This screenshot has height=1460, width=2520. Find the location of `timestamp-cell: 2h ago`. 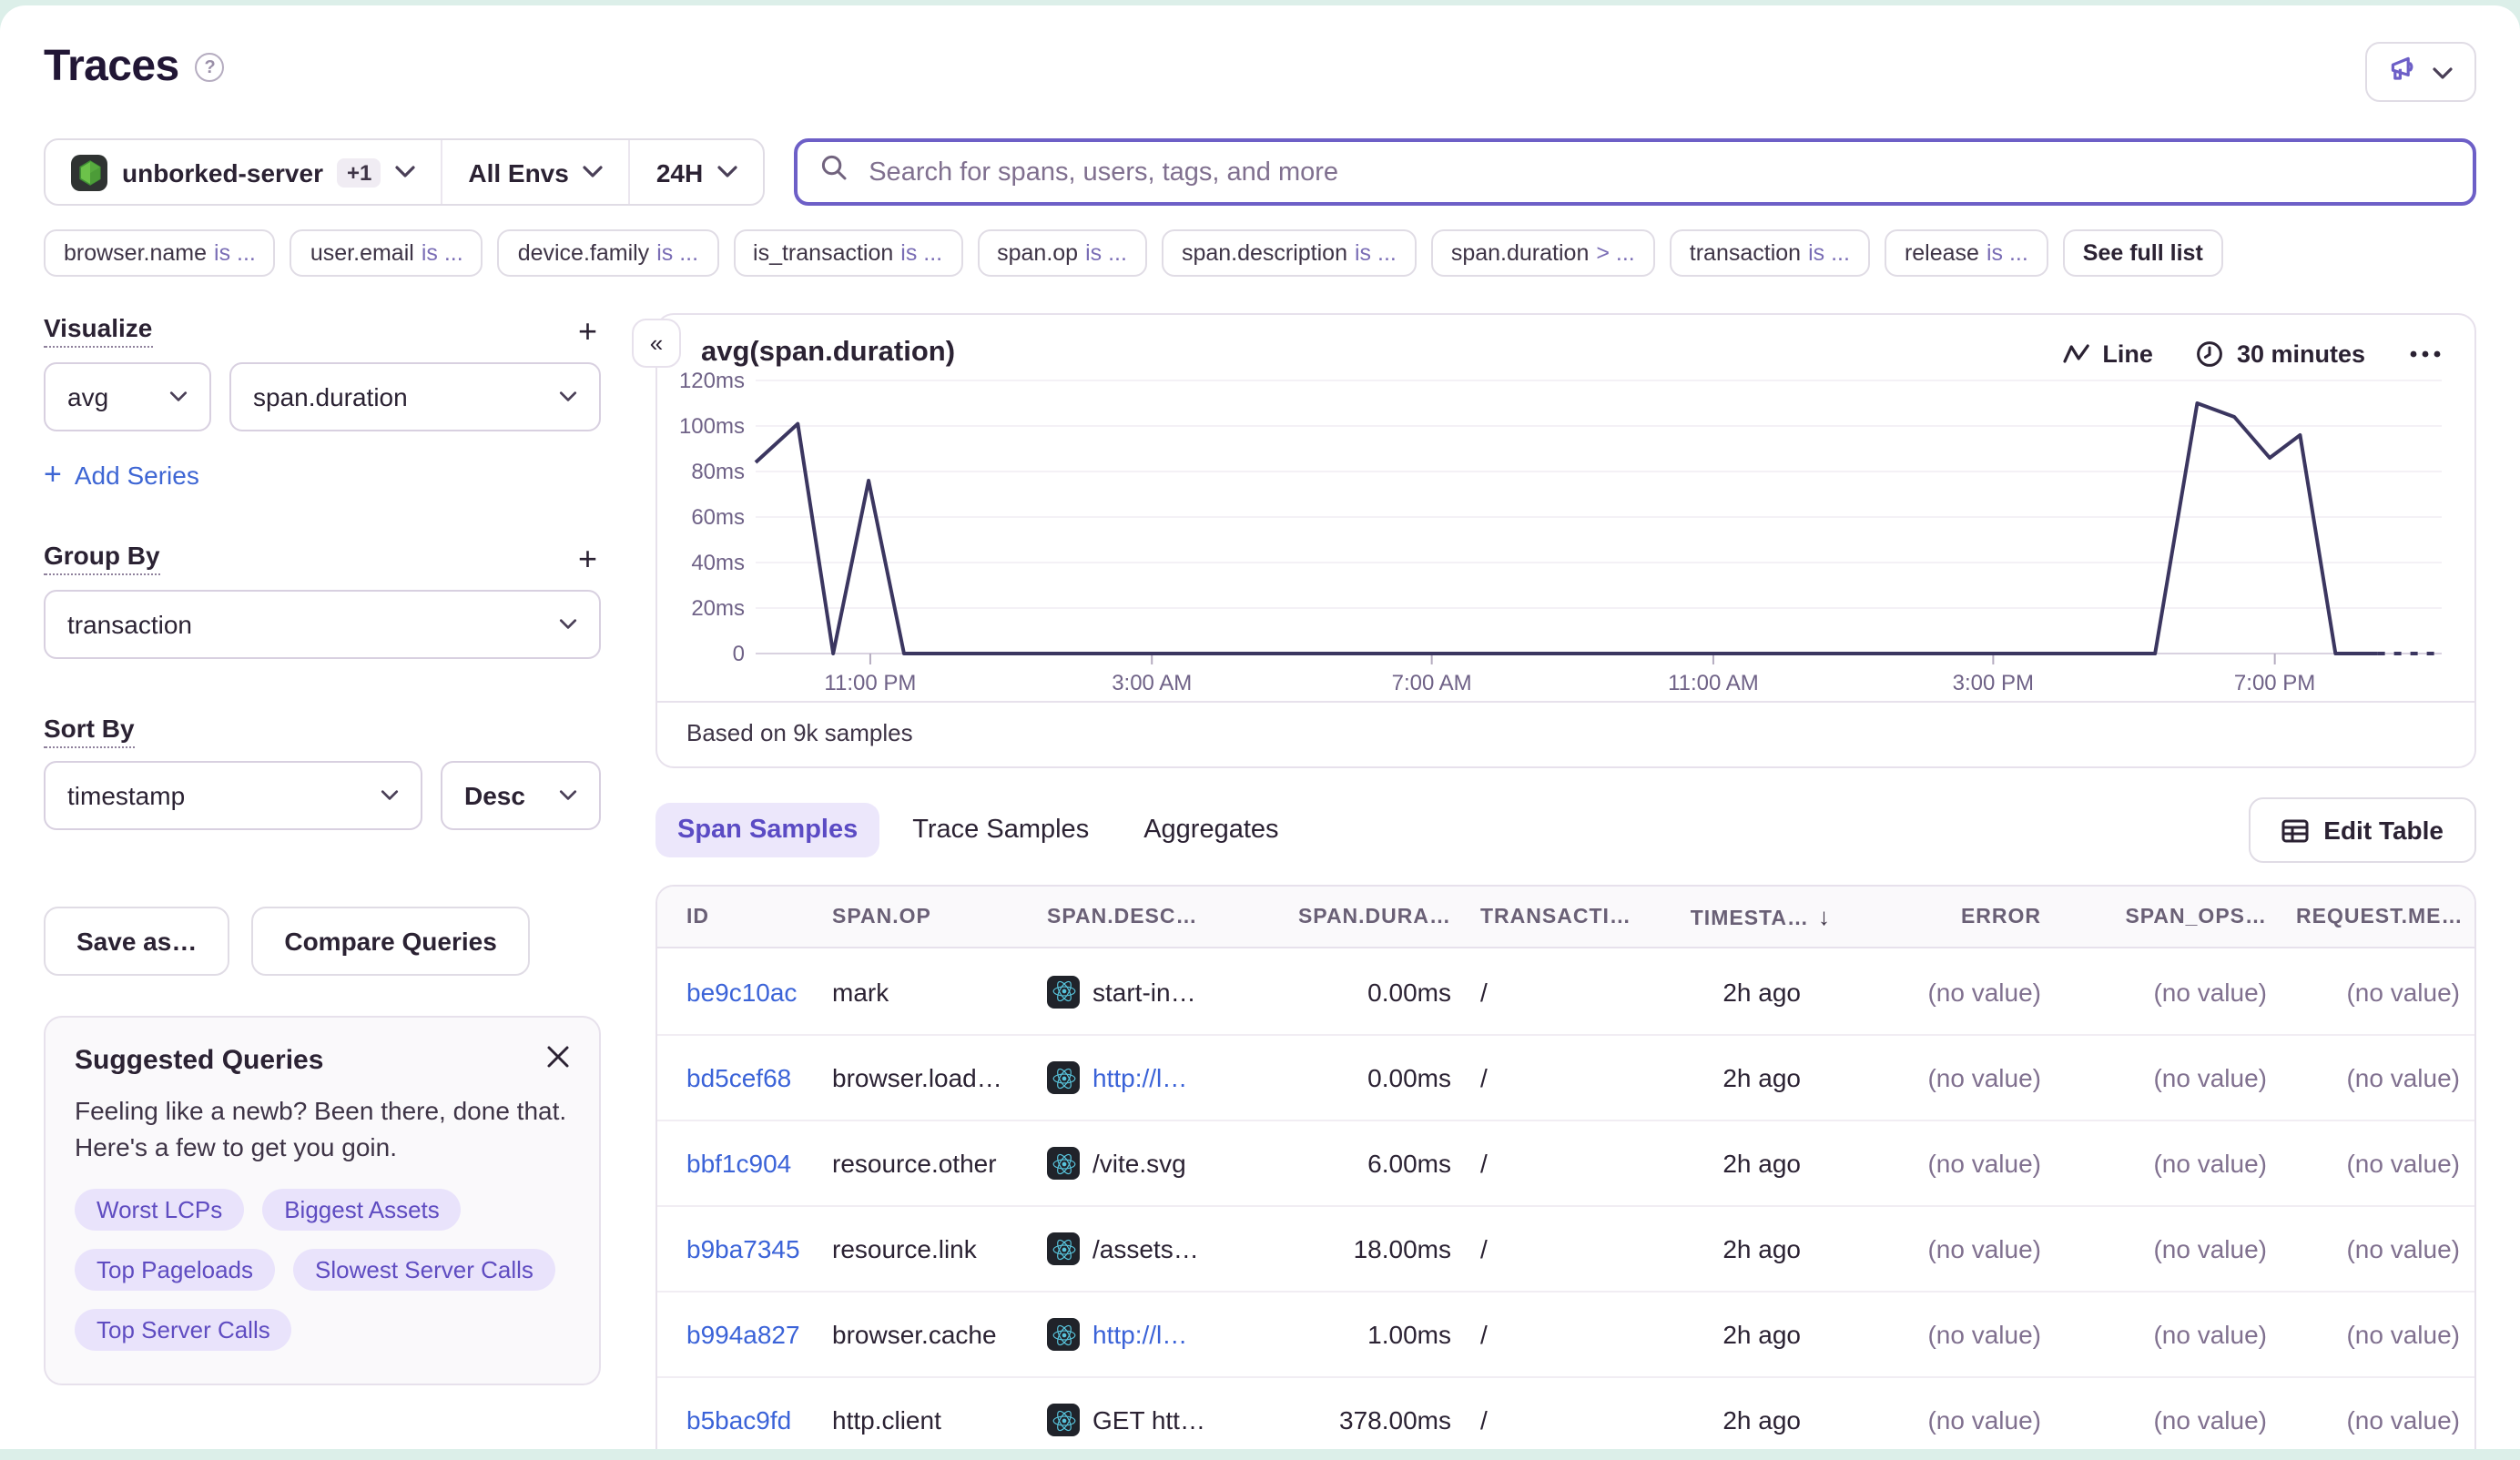

timestamp-cell: 2h ago is located at coordinates (1743, 1420).